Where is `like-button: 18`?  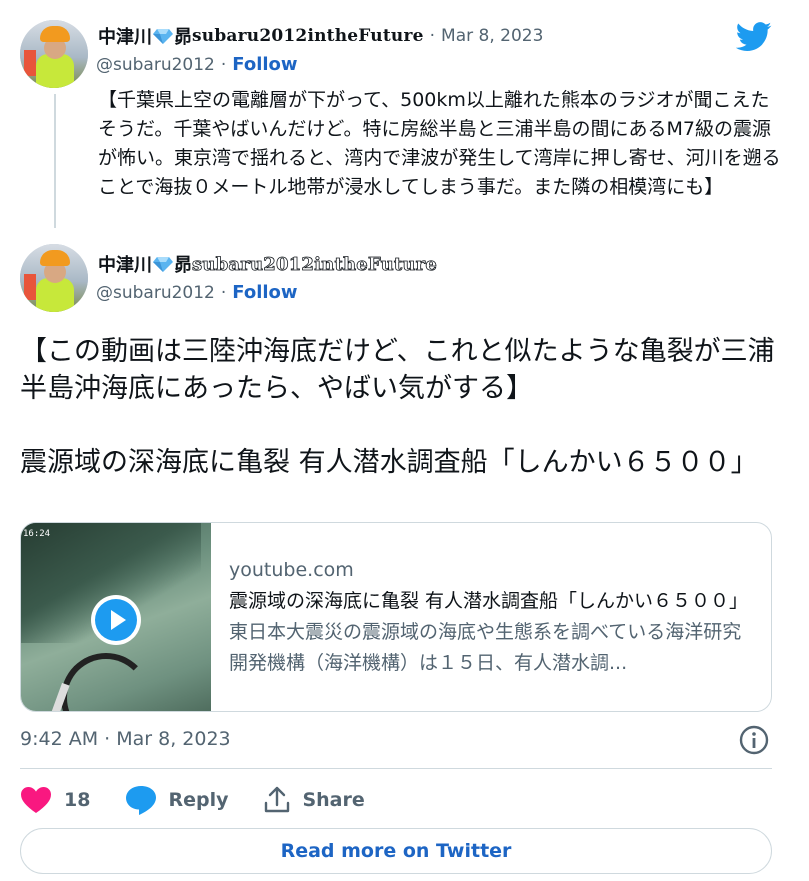
like-button: 18 is located at coordinates (55, 800).